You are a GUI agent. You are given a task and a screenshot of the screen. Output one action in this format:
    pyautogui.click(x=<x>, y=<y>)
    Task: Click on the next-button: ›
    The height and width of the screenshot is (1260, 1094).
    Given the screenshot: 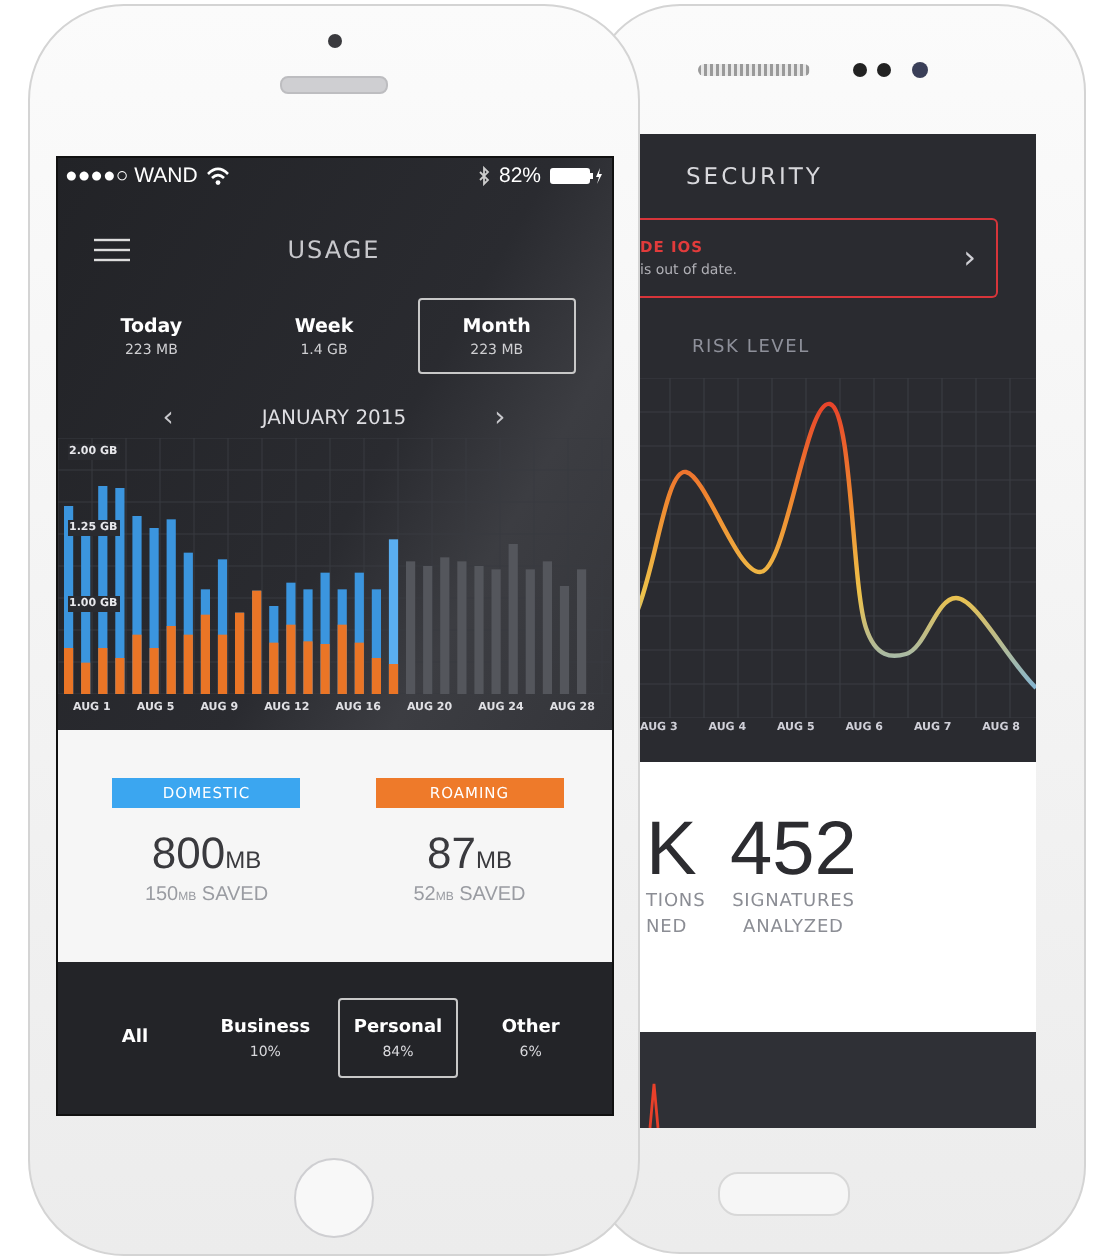 What is the action you would take?
    pyautogui.click(x=500, y=418)
    